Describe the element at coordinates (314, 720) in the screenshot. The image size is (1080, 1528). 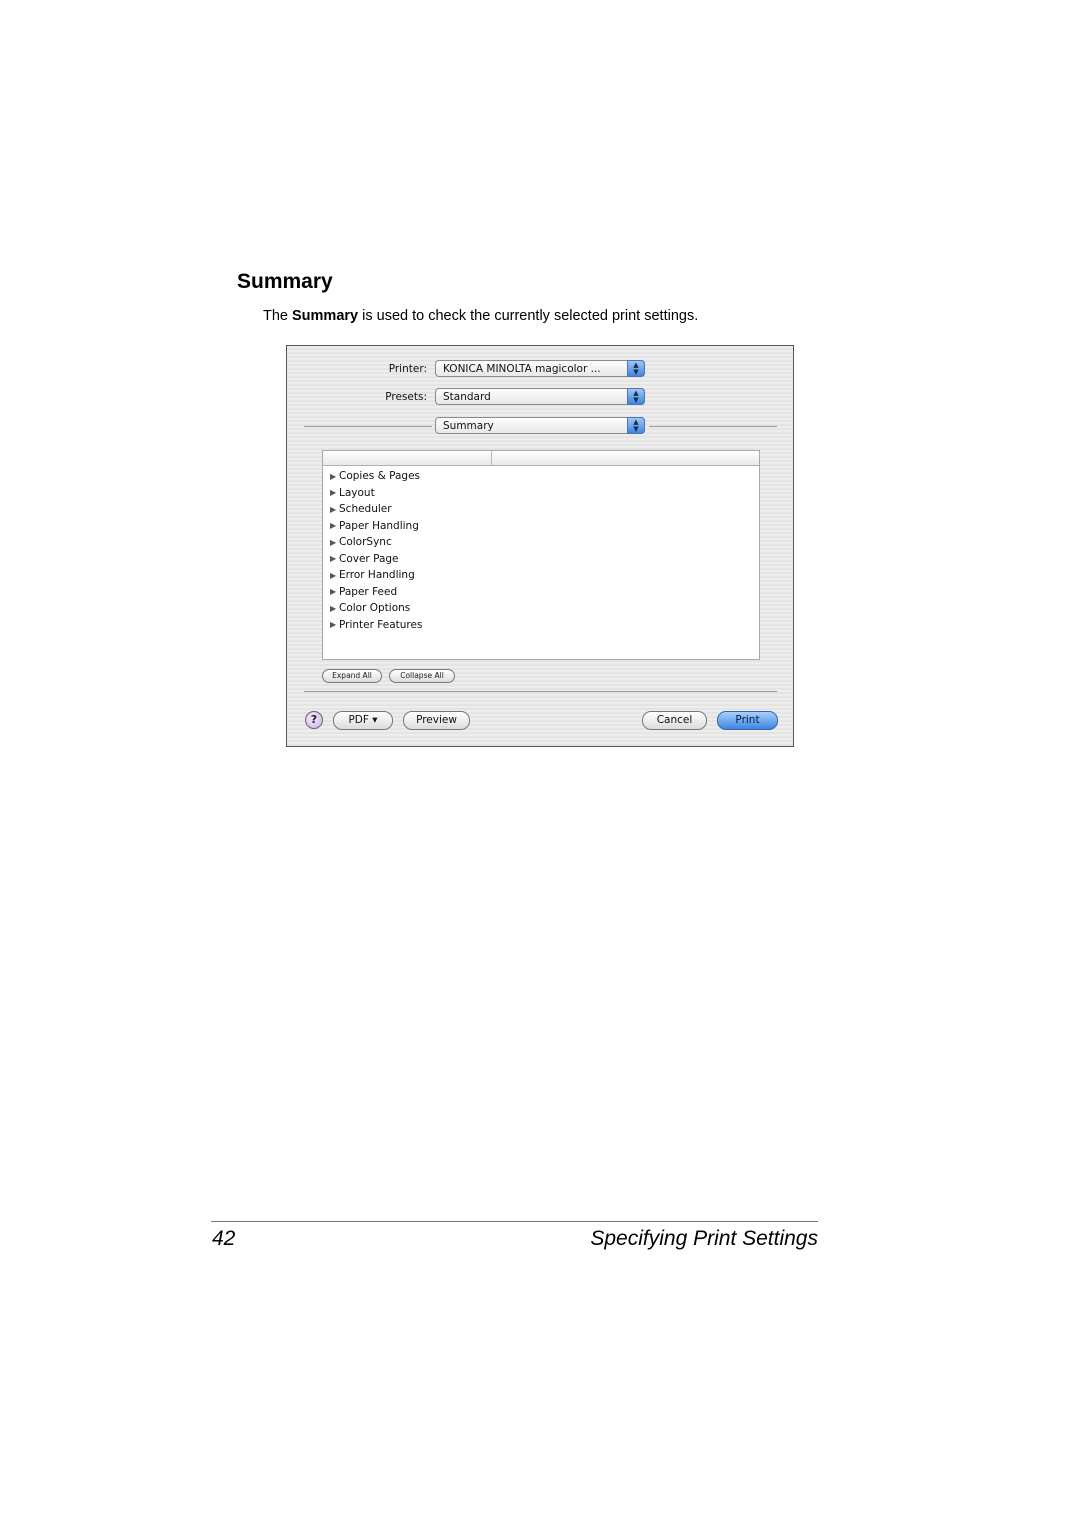
I see `help-button: ?` at that location.